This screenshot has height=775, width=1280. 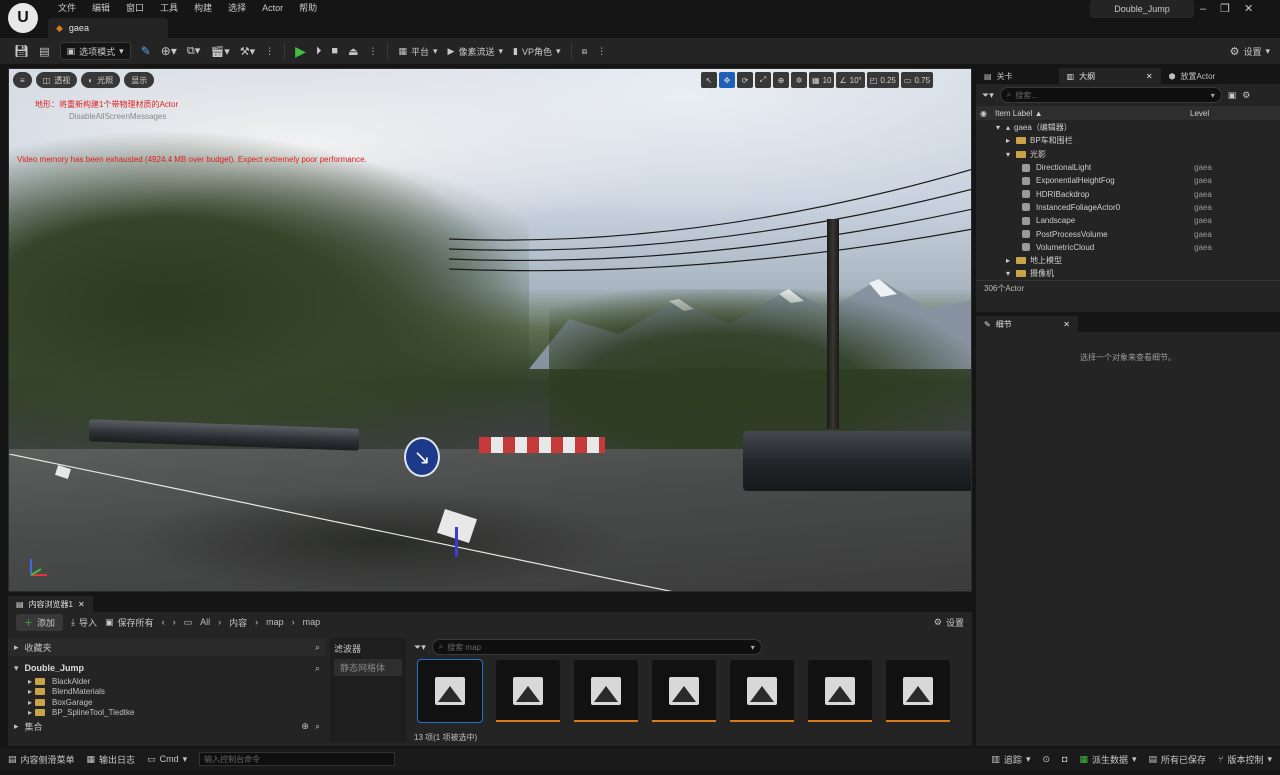 What do you see at coordinates (1203, 9) in the screenshot?
I see `minimize-icon: –` at bounding box center [1203, 9].